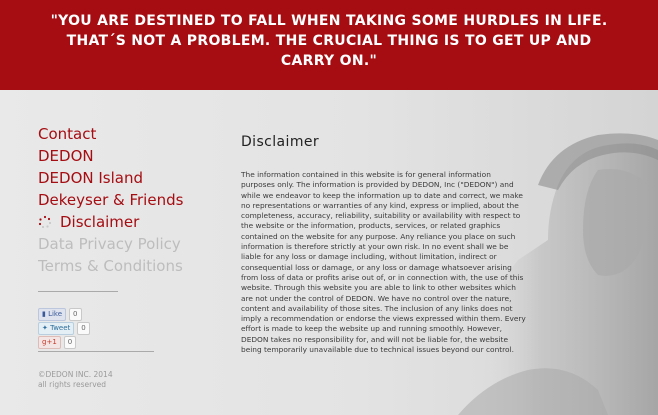 The image size is (658, 415). What do you see at coordinates (49, 342) in the screenshot?
I see `gplus-button: g+1` at bounding box center [49, 342].